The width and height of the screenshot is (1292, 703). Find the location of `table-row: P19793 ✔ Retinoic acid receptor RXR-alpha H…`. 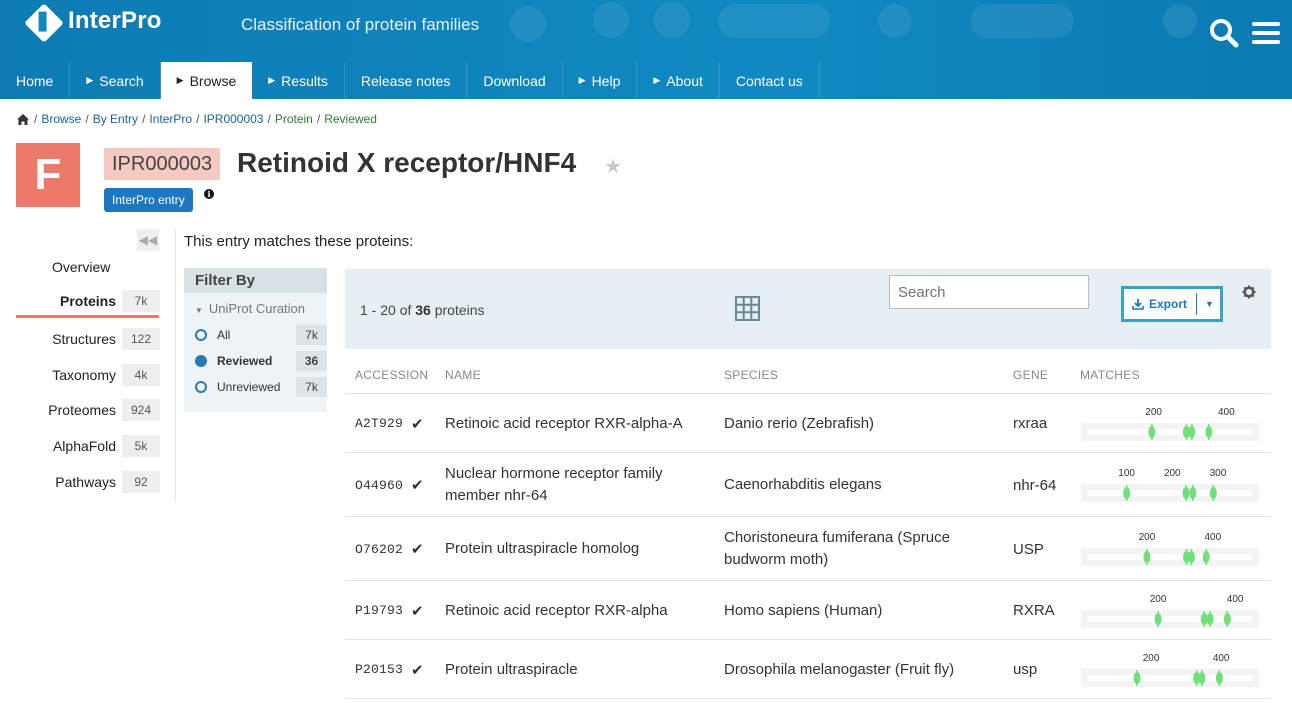

table-row: P19793 ✔ Retinoic acid receptor RXR-alpha H… is located at coordinates (808, 610).